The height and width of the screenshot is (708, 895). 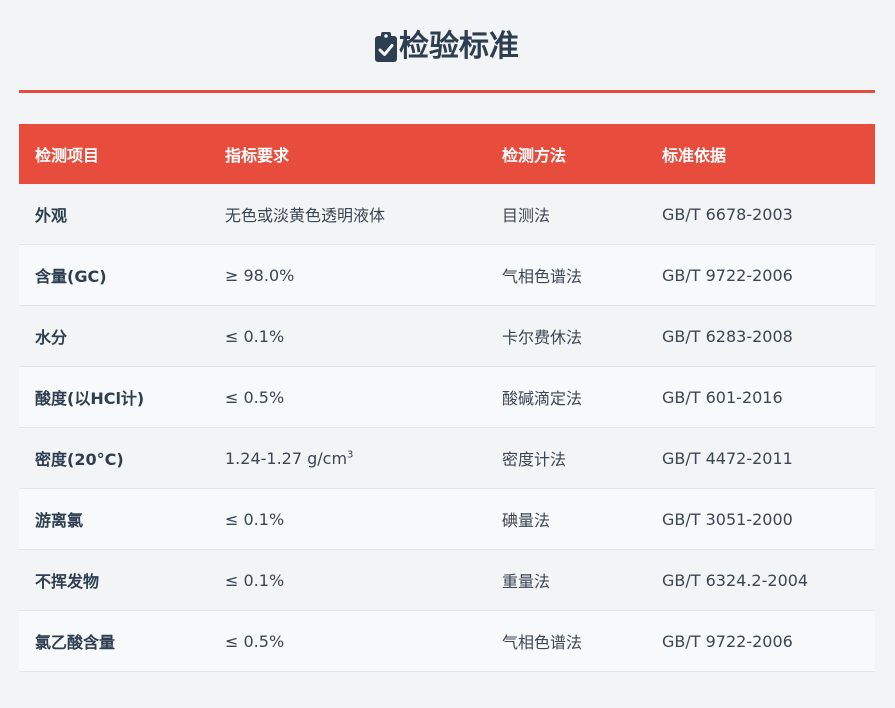 I want to click on page-title-text: 检验标准, so click(x=459, y=46).